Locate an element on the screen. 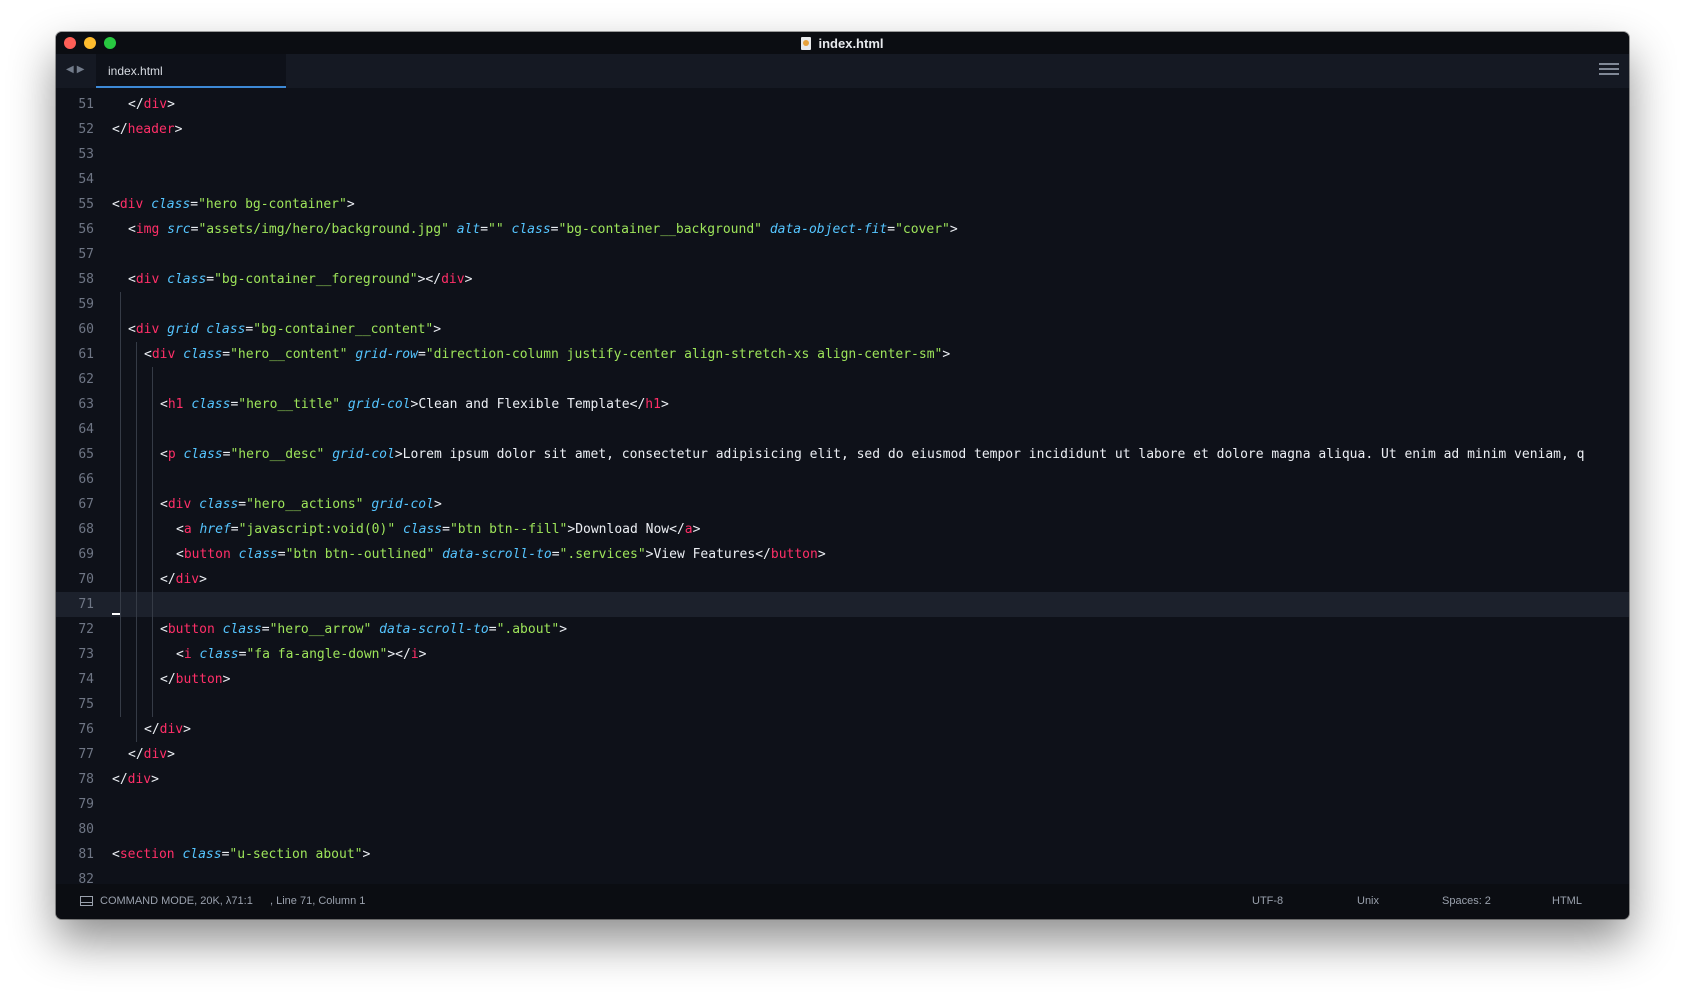 The height and width of the screenshot is (999, 1685). code-line: 57 is located at coordinates (842, 254).